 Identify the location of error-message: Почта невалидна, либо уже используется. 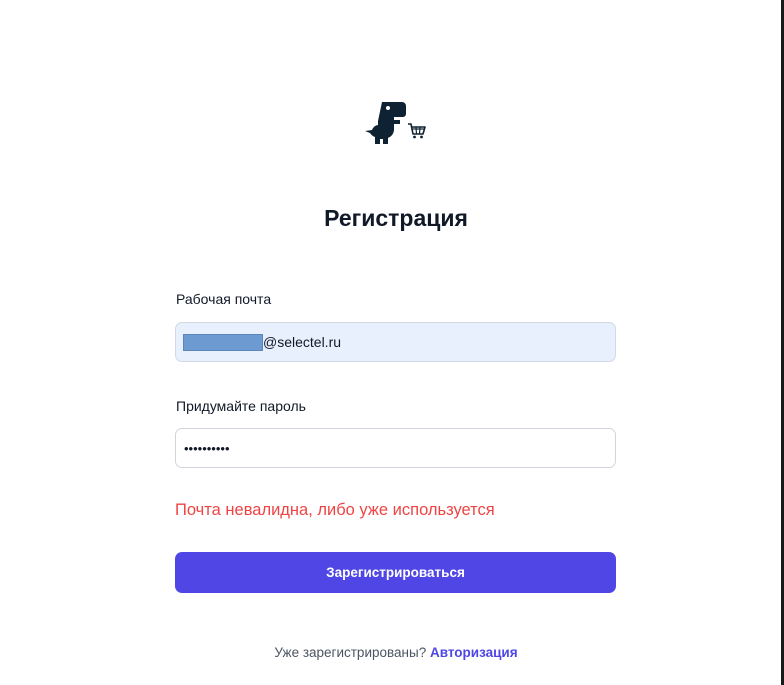
(335, 510).